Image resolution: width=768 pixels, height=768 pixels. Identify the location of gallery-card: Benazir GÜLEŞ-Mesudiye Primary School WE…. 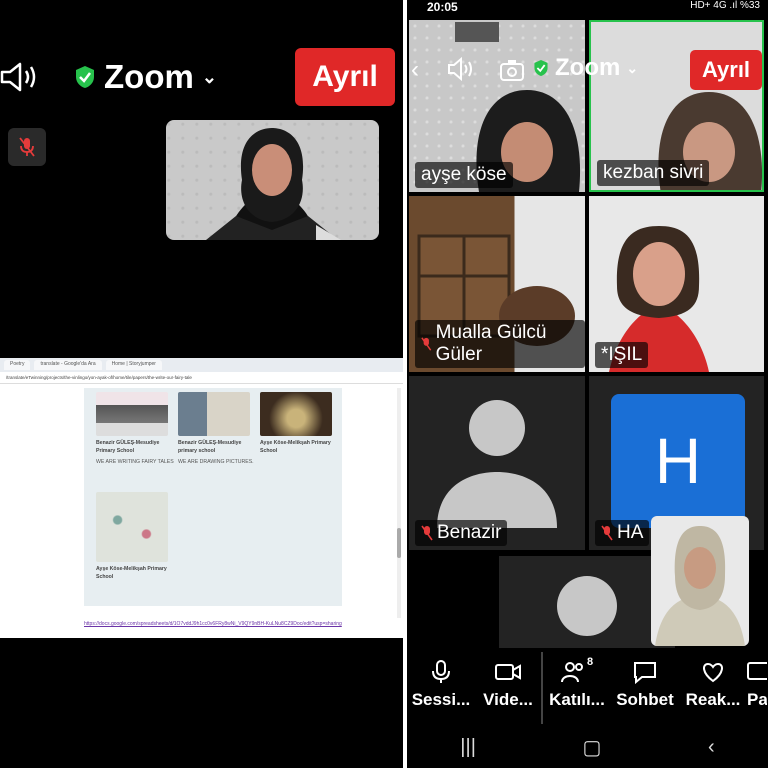
(136, 429).